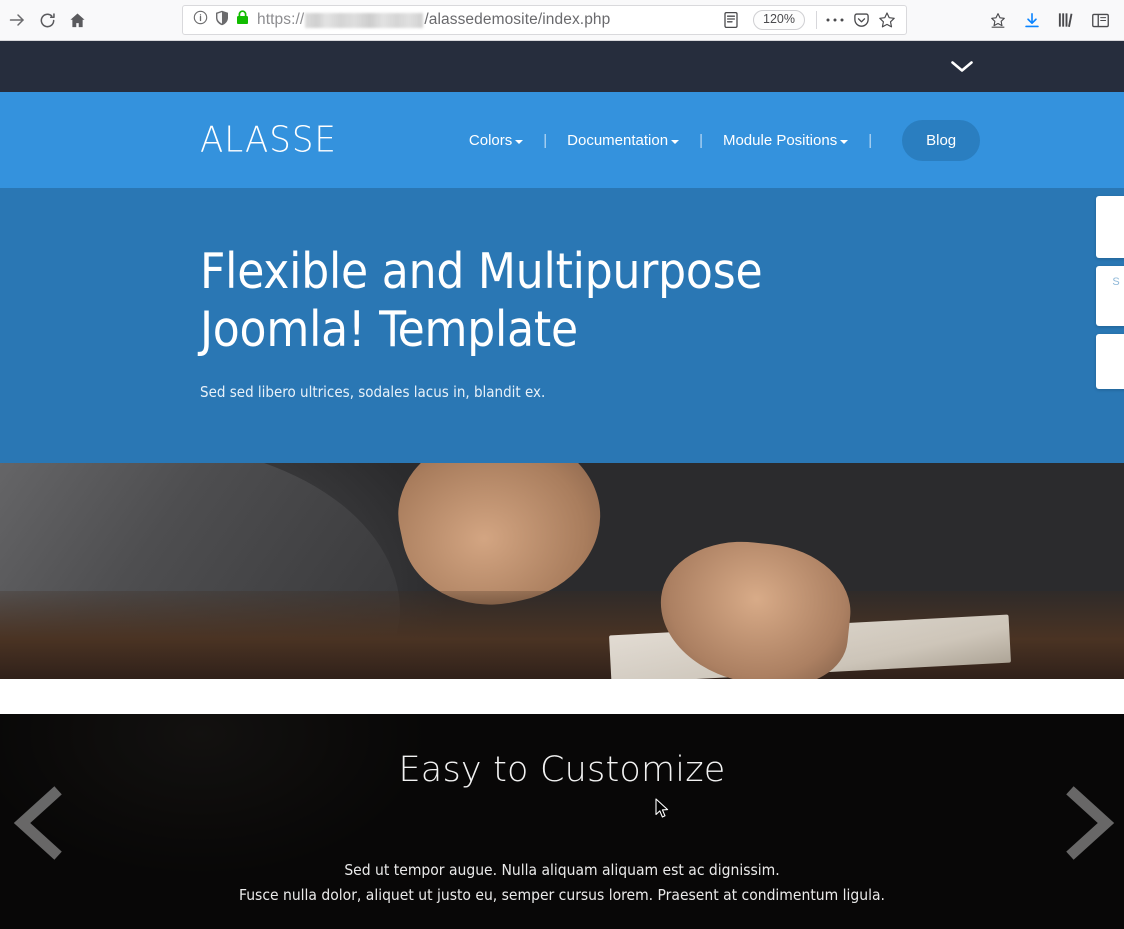 The width and height of the screenshot is (1124, 929). What do you see at coordinates (517, 19) in the screenshot?
I see `url-path: /alassedemosite/index.php` at bounding box center [517, 19].